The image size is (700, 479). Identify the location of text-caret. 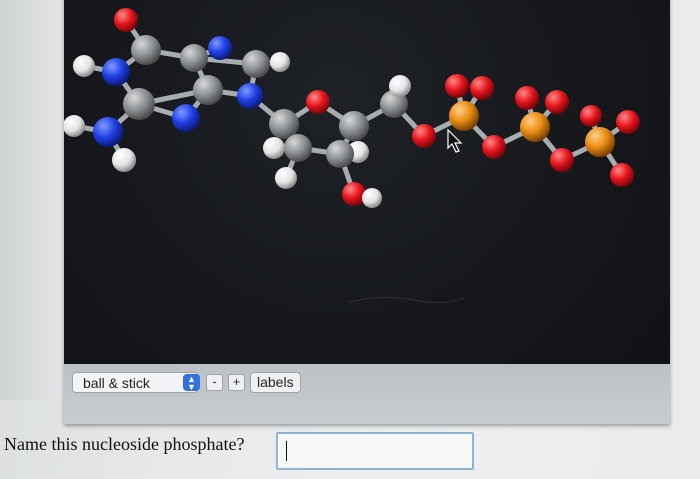
(286, 451).